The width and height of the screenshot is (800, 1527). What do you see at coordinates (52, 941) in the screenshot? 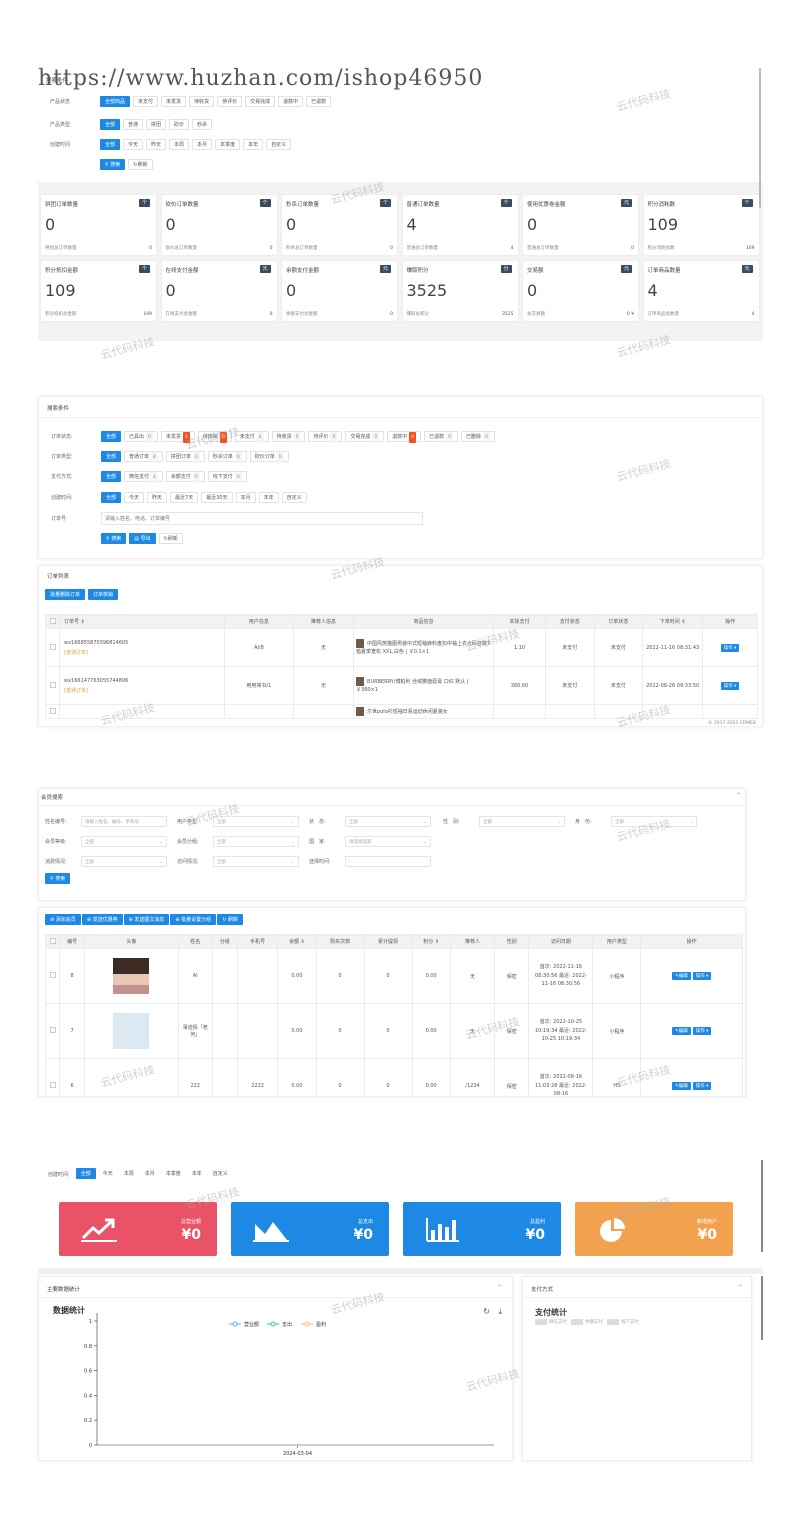
I see `select-all-checkbox` at bounding box center [52, 941].